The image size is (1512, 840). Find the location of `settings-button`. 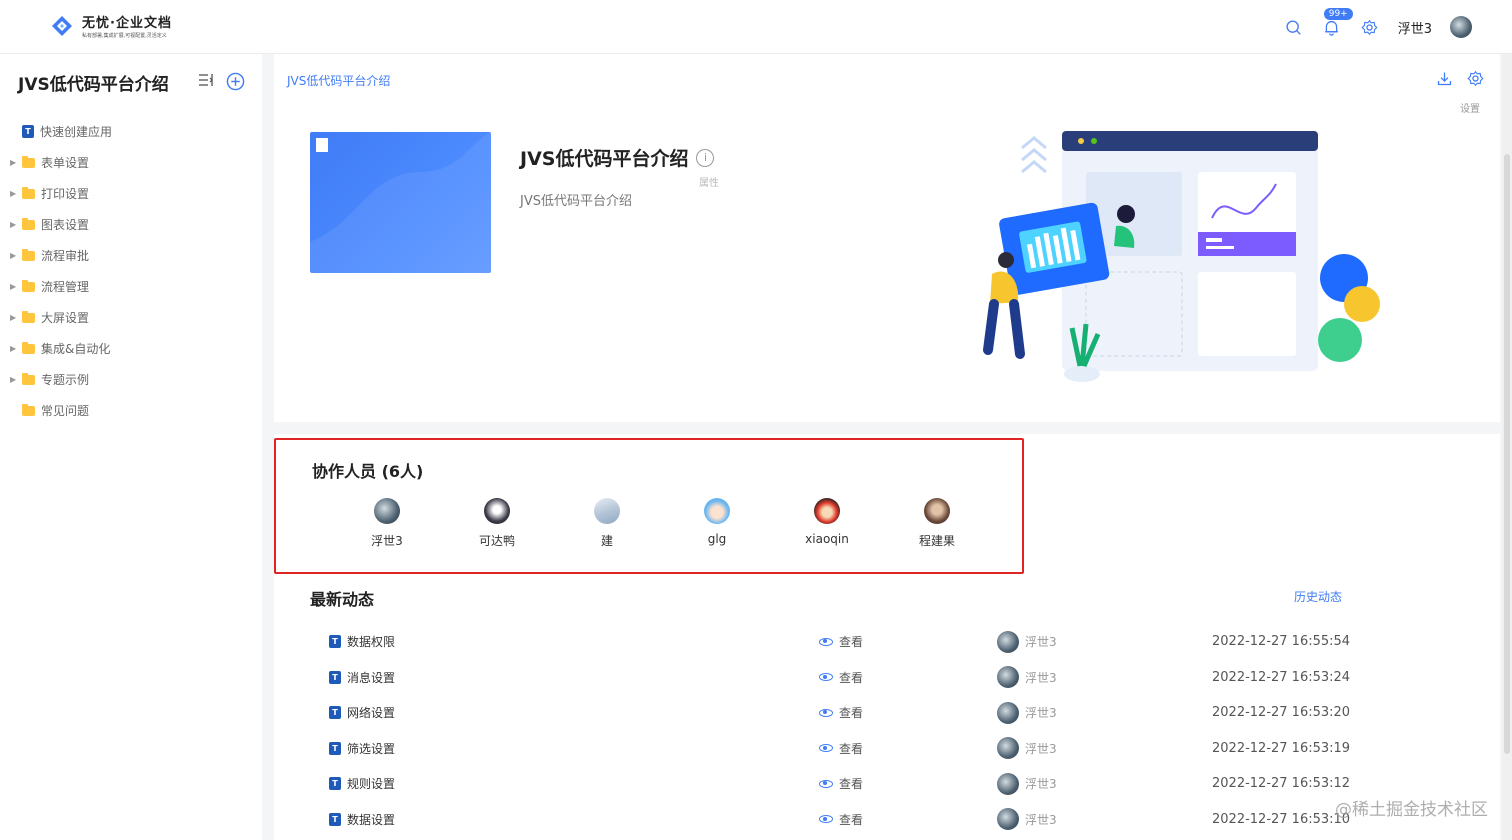

settings-button is located at coordinates (1370, 27).